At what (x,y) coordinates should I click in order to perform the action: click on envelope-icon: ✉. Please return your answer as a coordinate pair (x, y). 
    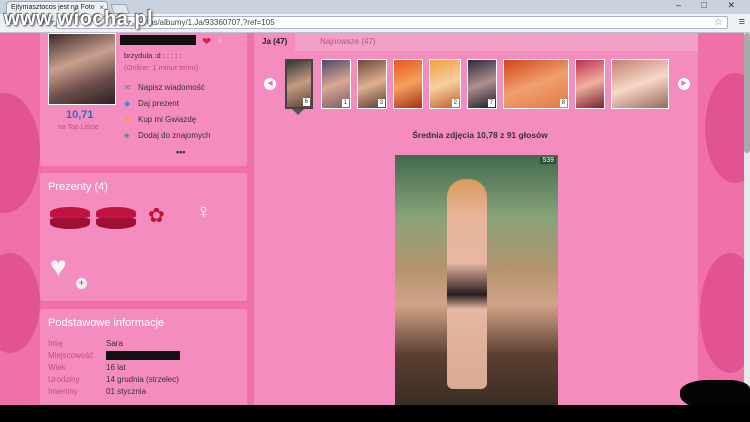
    Looking at the image, I should click on (127, 87).